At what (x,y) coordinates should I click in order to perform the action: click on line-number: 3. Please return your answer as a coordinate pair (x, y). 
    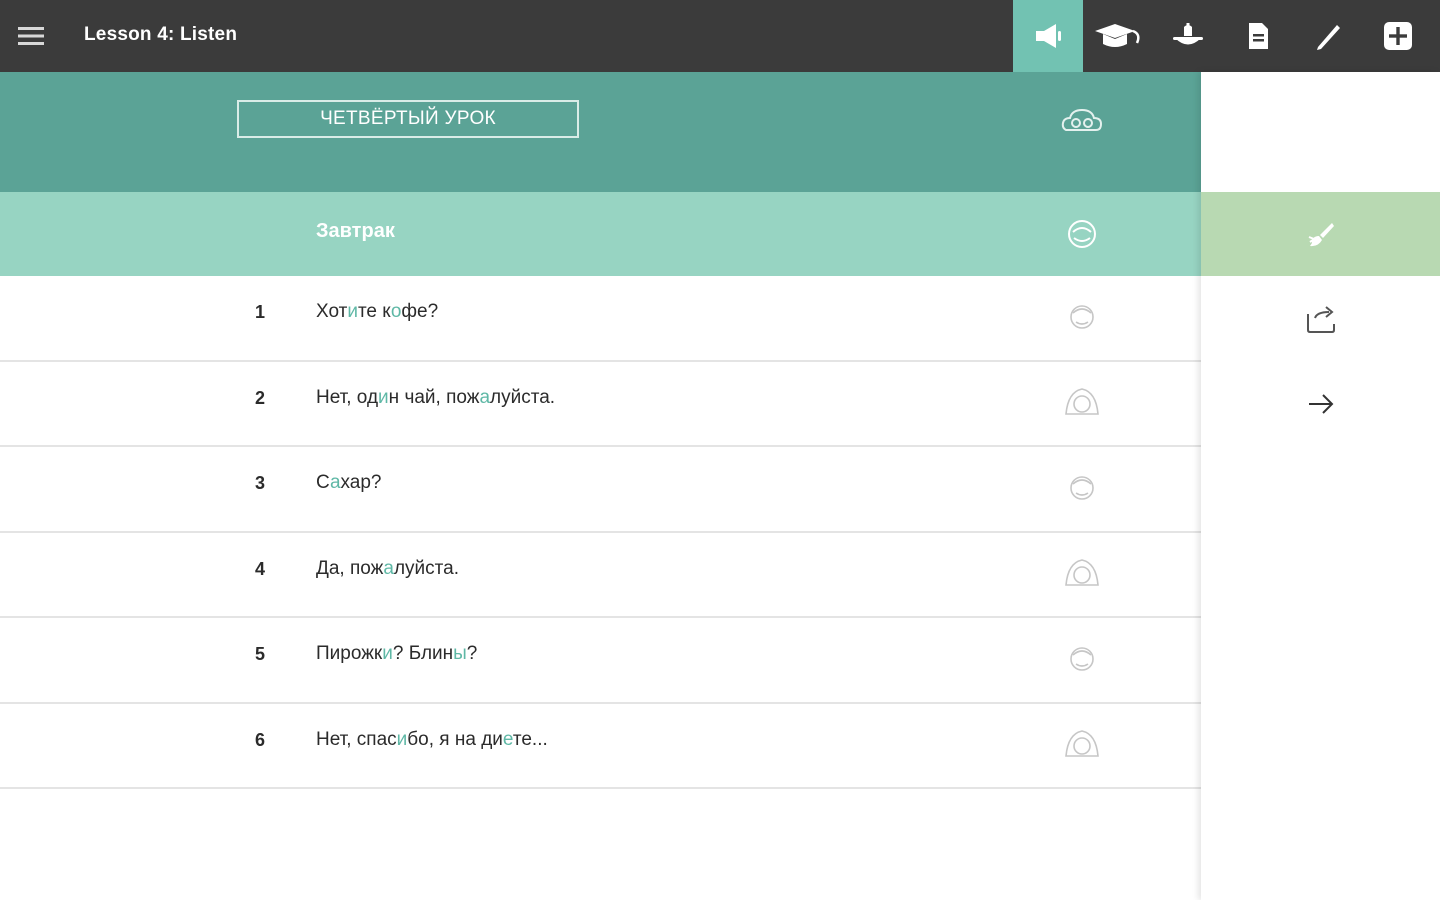
    Looking at the image, I should click on (259, 483).